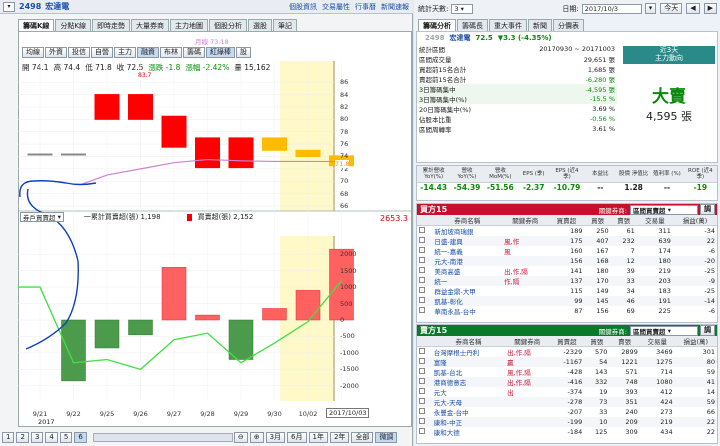 The height and width of the screenshot is (446, 720). Describe the element at coordinates (386, 437) in the screenshot. I see `fine-tune-button: 微調` at that location.